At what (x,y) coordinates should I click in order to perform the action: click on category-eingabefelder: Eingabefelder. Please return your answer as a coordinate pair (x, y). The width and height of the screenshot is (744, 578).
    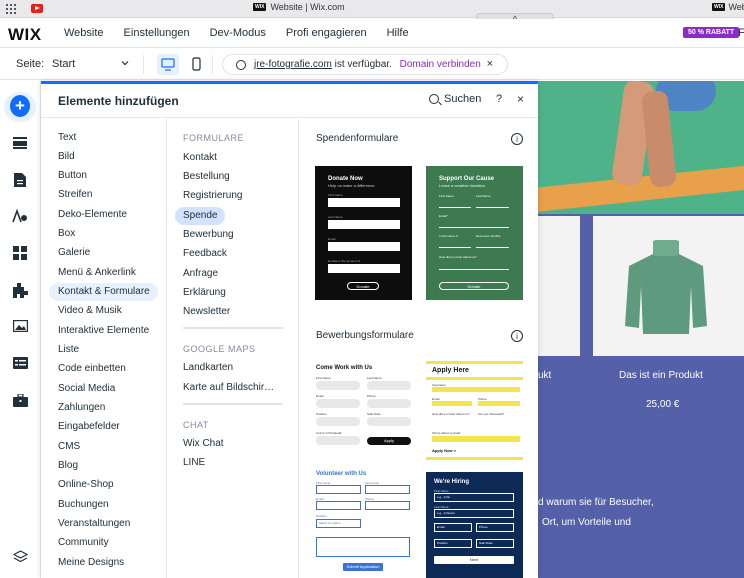
    Looking at the image, I should click on (84, 427).